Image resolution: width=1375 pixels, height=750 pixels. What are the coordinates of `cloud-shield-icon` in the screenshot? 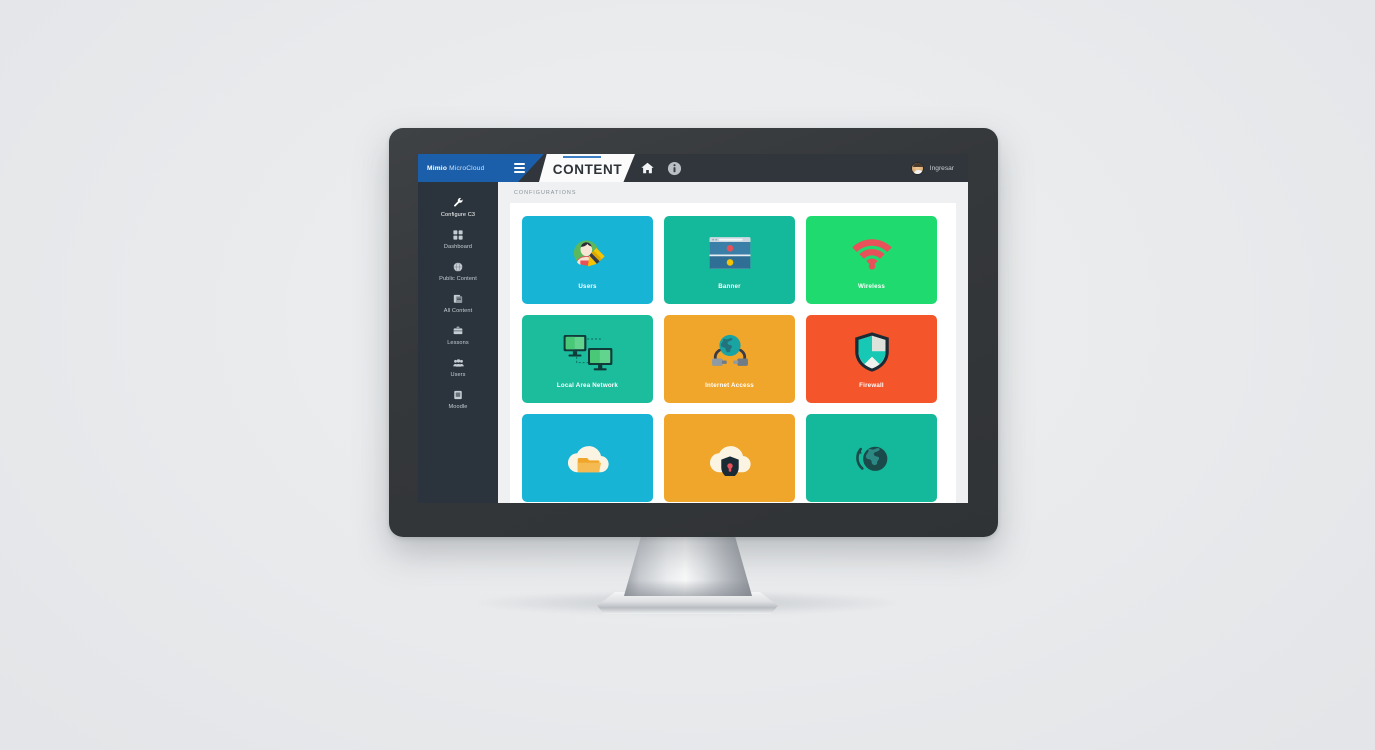 It's located at (730, 458).